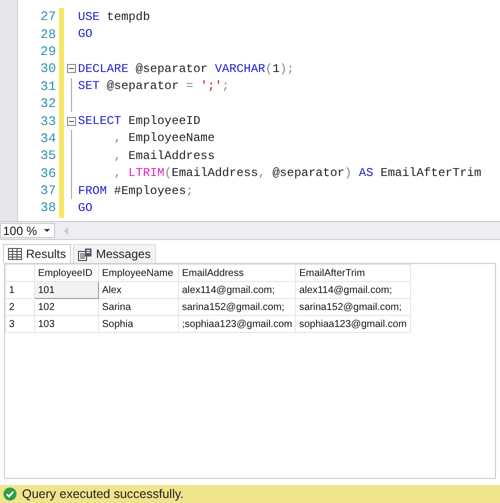  What do you see at coordinates (47, 190) in the screenshot?
I see `line-number: 37` at bounding box center [47, 190].